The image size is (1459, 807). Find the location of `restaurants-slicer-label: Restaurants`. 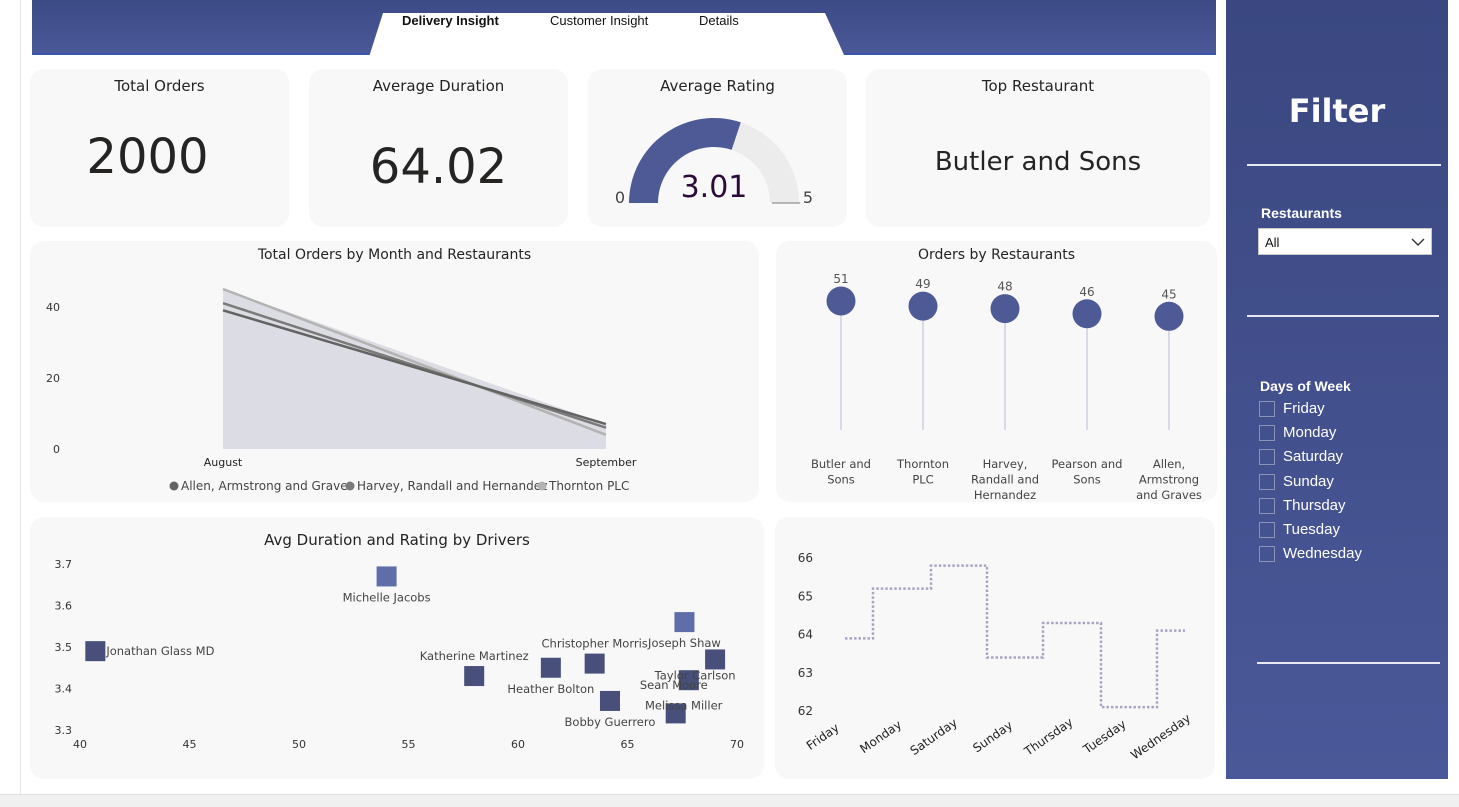

restaurants-slicer-label: Restaurants is located at coordinates (1301, 213).